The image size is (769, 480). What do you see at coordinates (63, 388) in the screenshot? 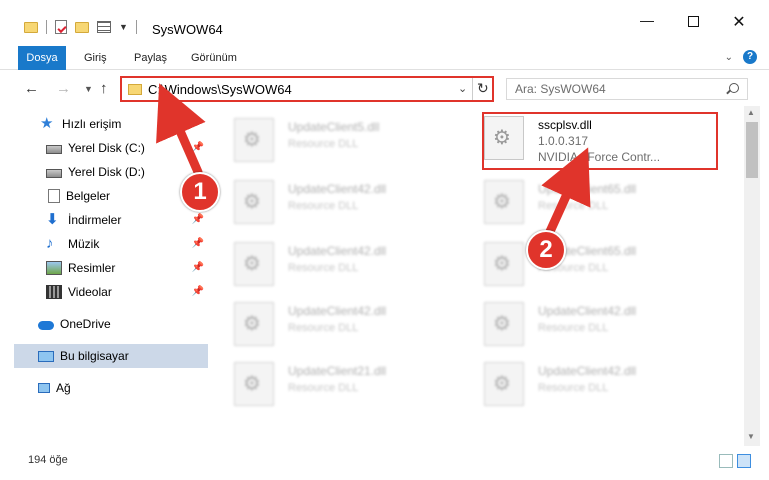
I see `sidebar-item-label: Ağ` at bounding box center [63, 388].